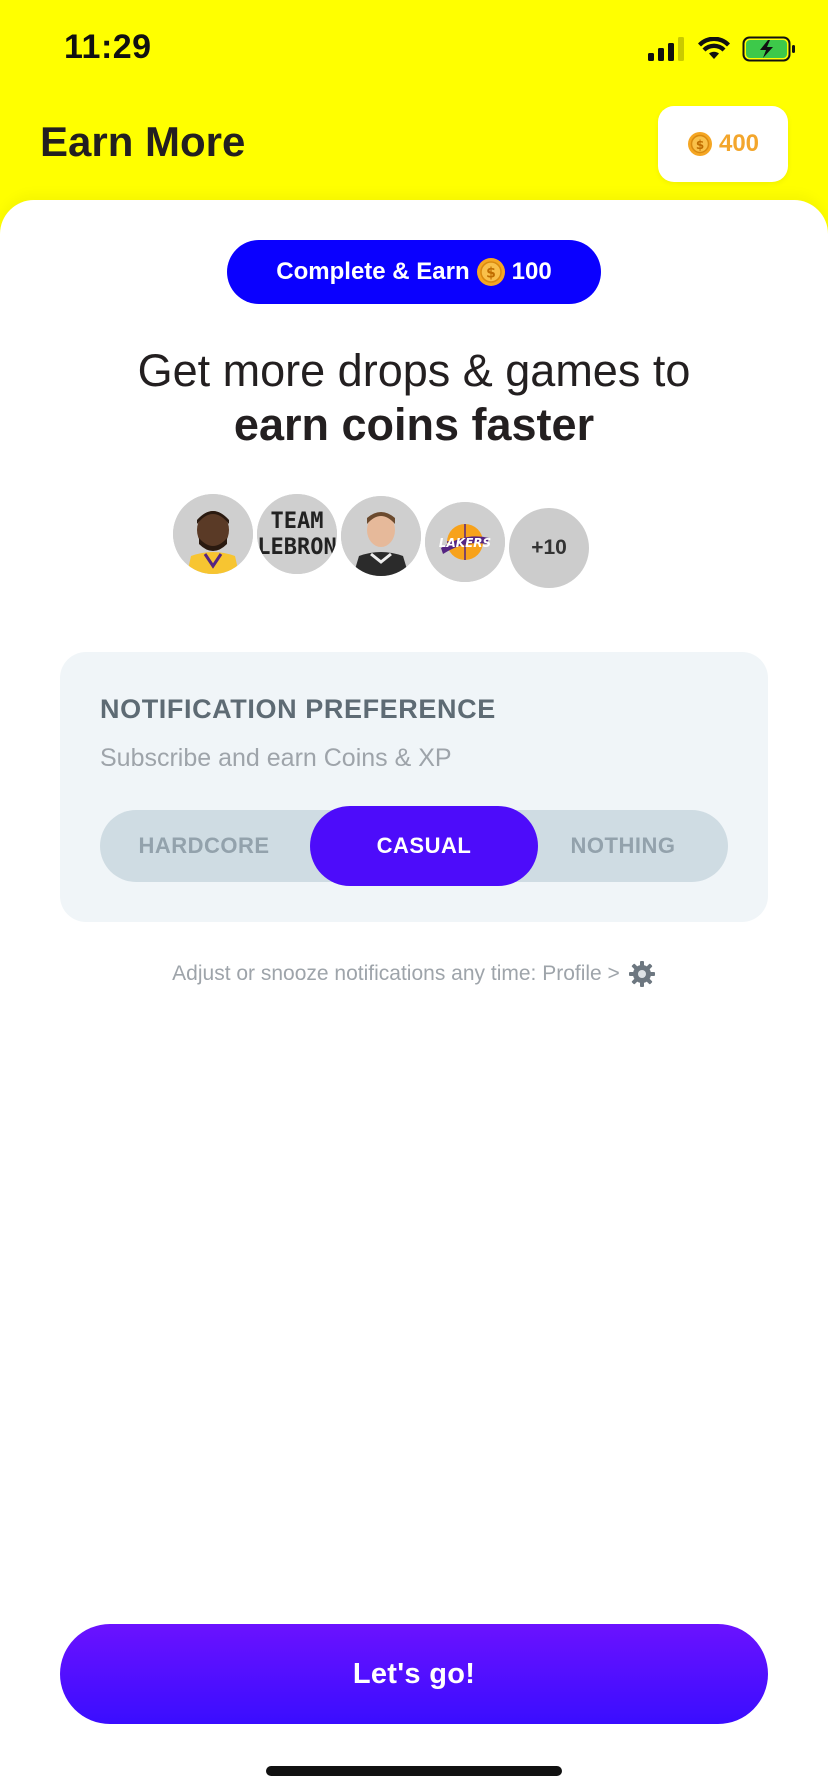 The width and height of the screenshot is (828, 1792). I want to click on more-avatars-count: +10, so click(549, 548).